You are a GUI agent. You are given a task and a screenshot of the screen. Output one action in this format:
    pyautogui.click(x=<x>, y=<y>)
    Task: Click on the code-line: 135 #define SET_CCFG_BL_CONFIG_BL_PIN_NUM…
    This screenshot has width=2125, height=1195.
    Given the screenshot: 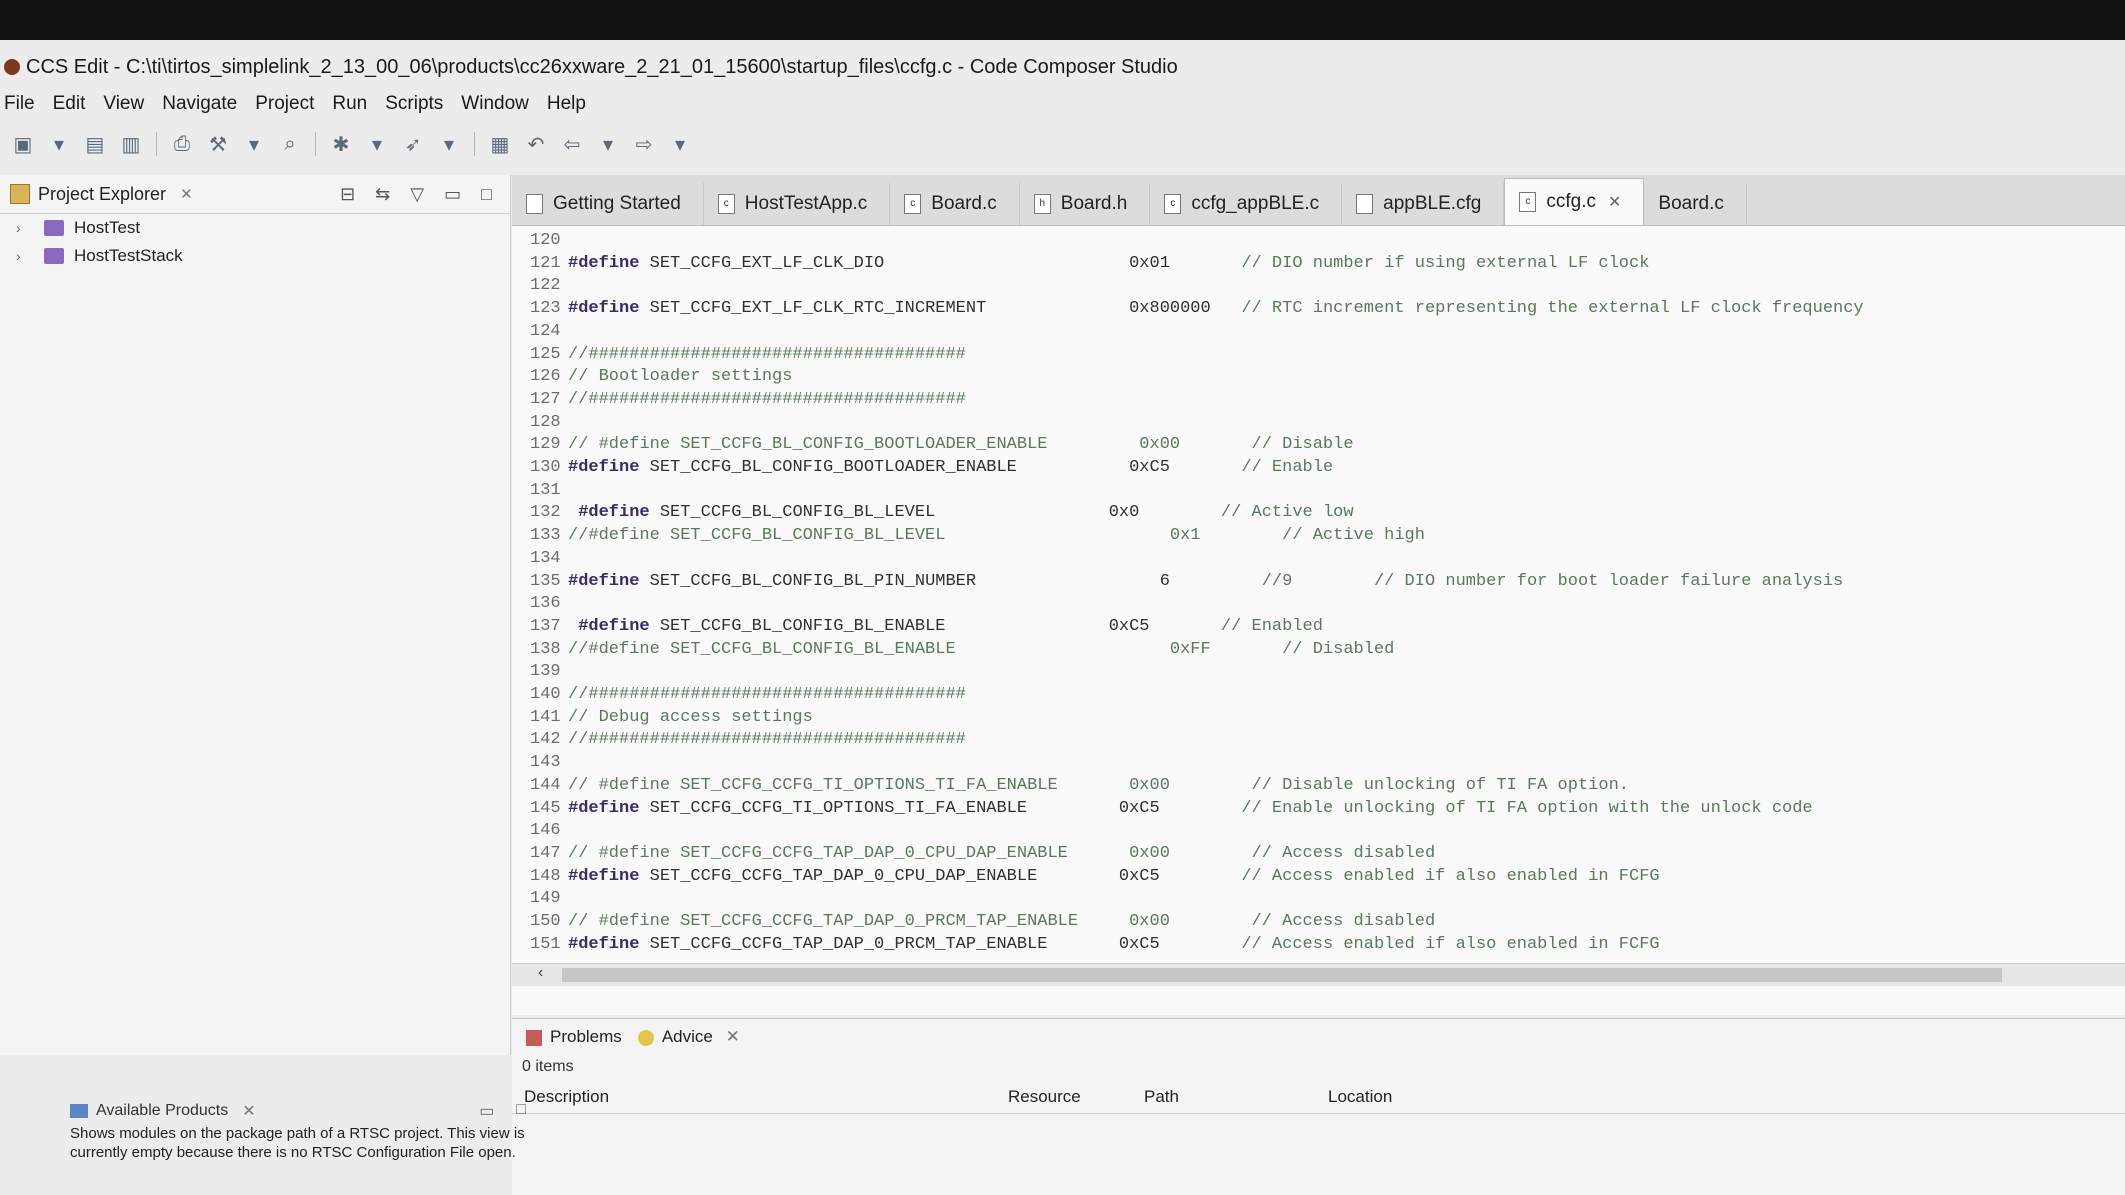 What is the action you would take?
    pyautogui.click(x=1325, y=583)
    